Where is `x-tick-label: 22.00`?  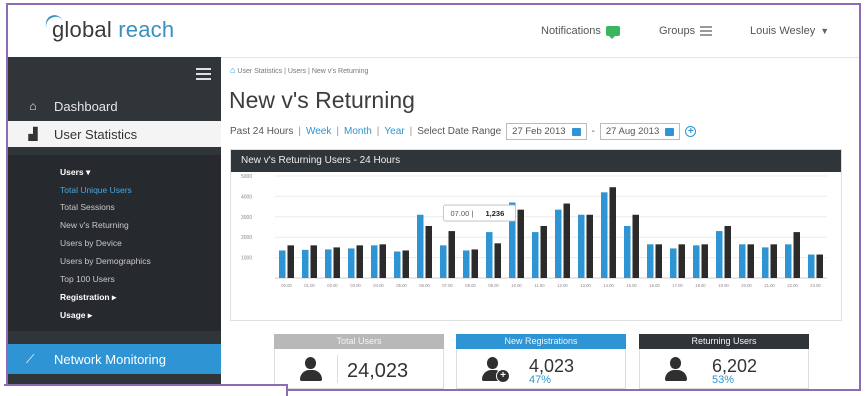
x-tick-label: 22.00 is located at coordinates (792, 285).